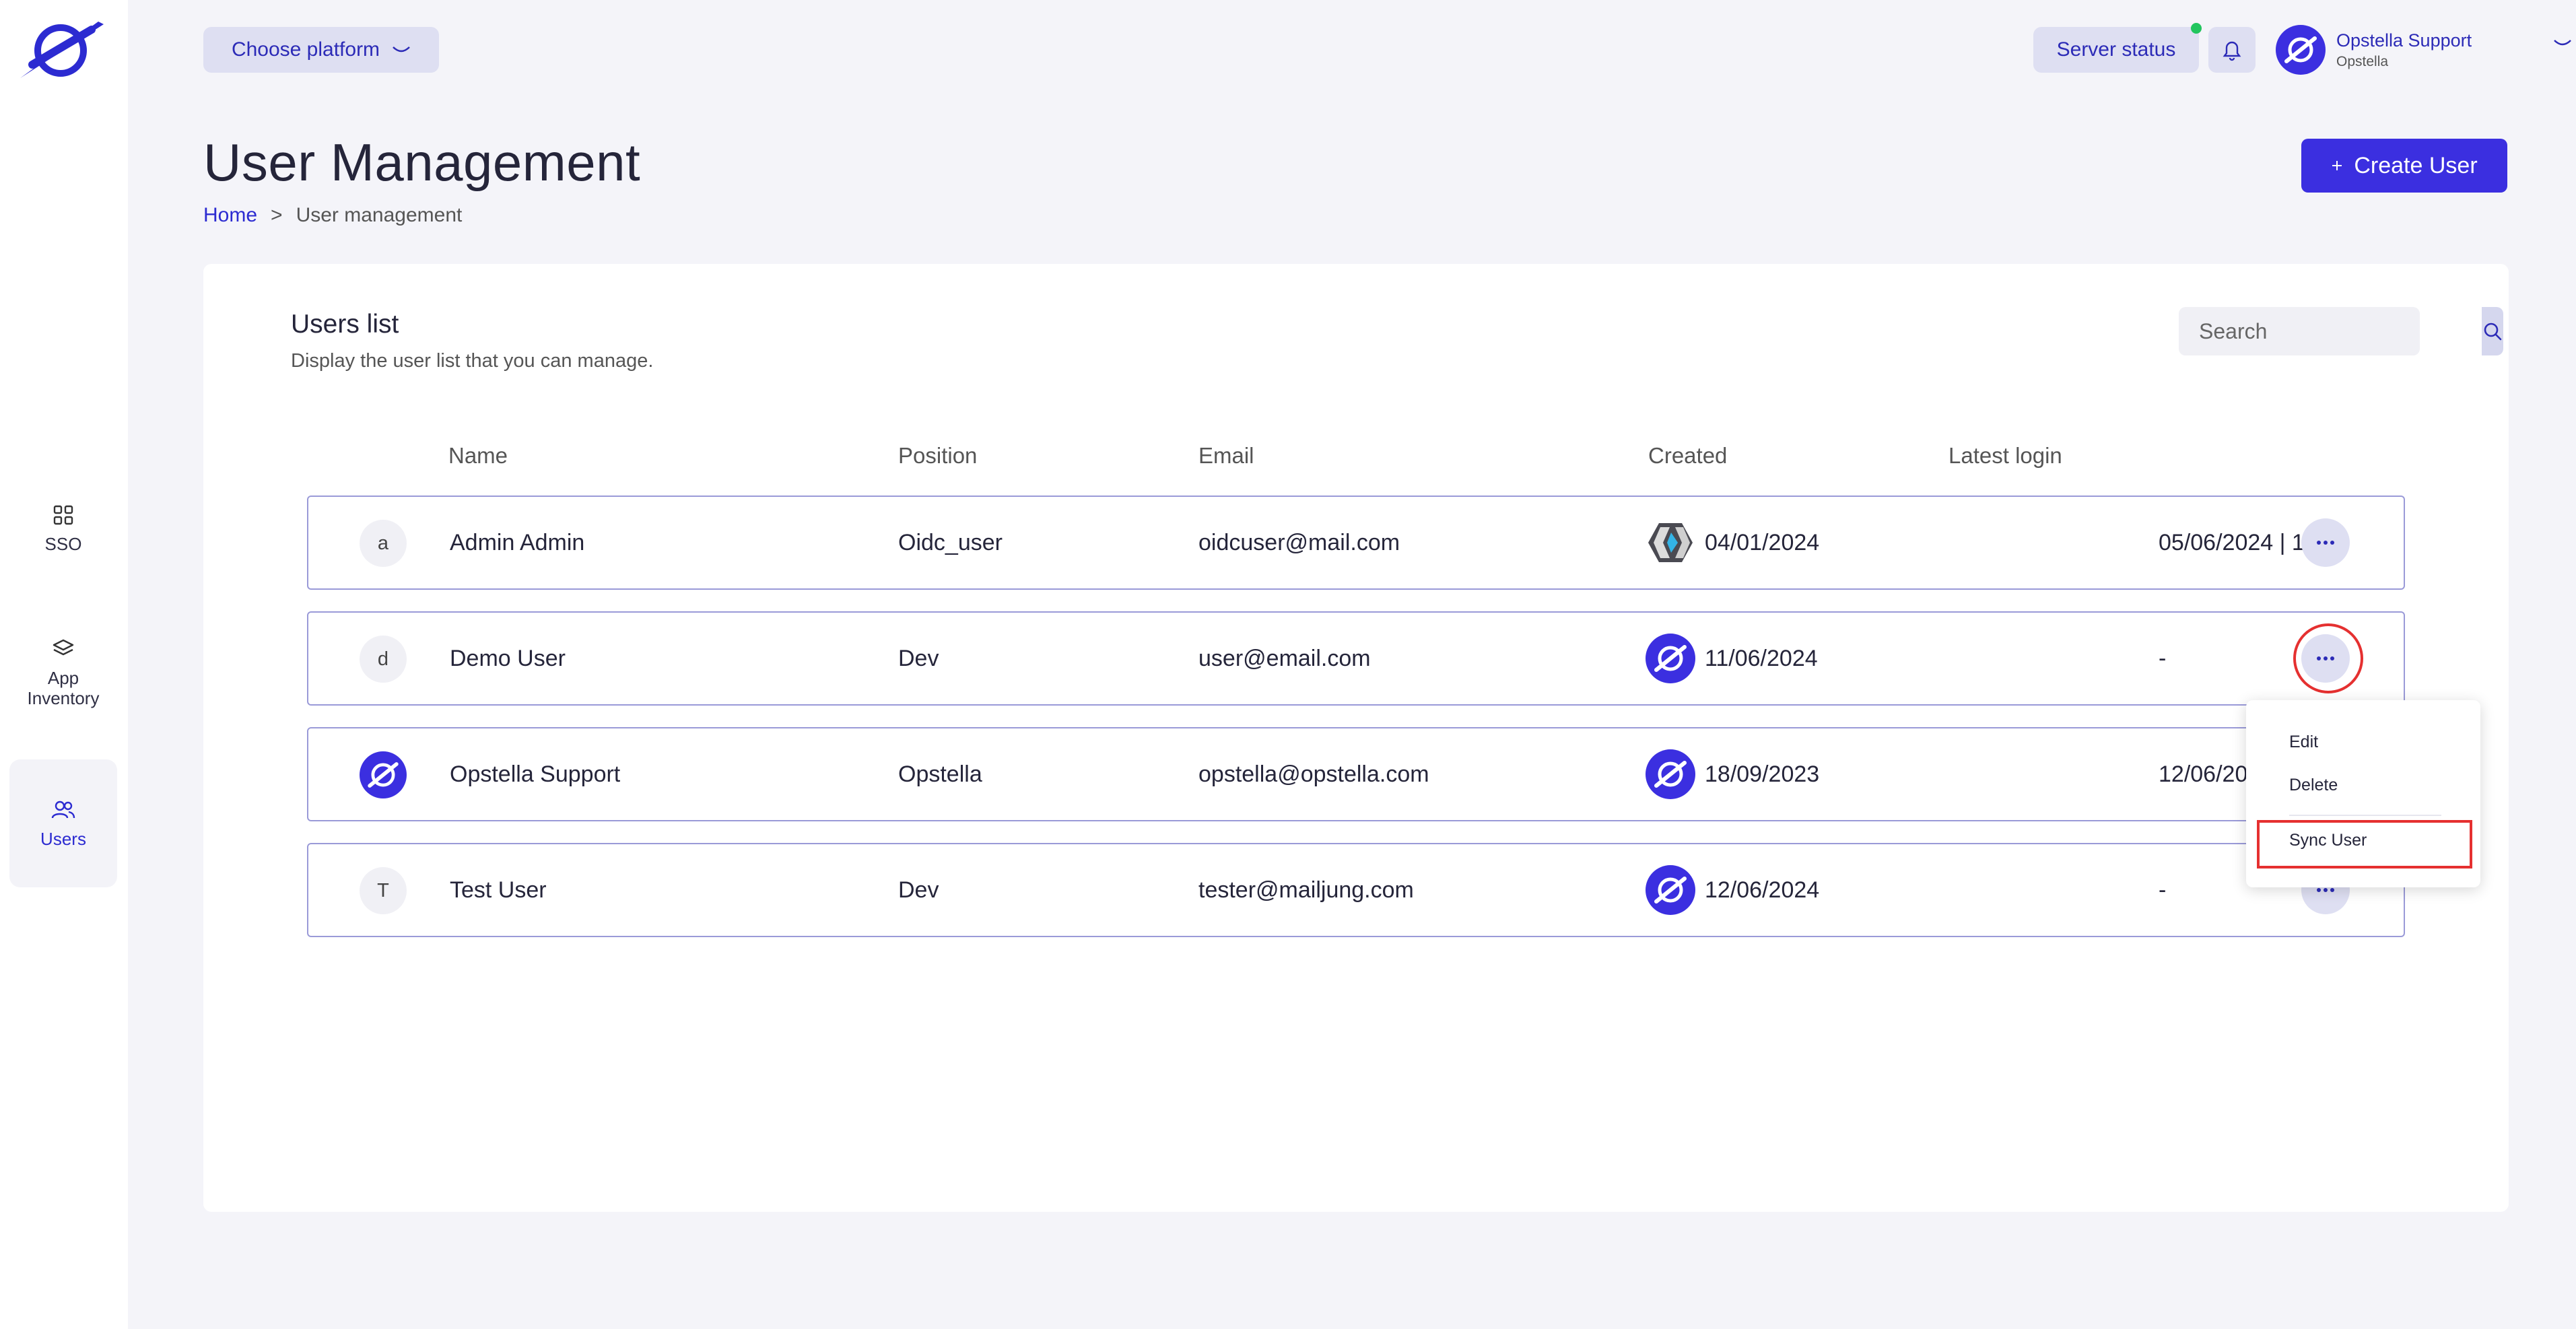 The width and height of the screenshot is (2576, 1329). I want to click on column-header-latest-login: Latest login, so click(2005, 456).